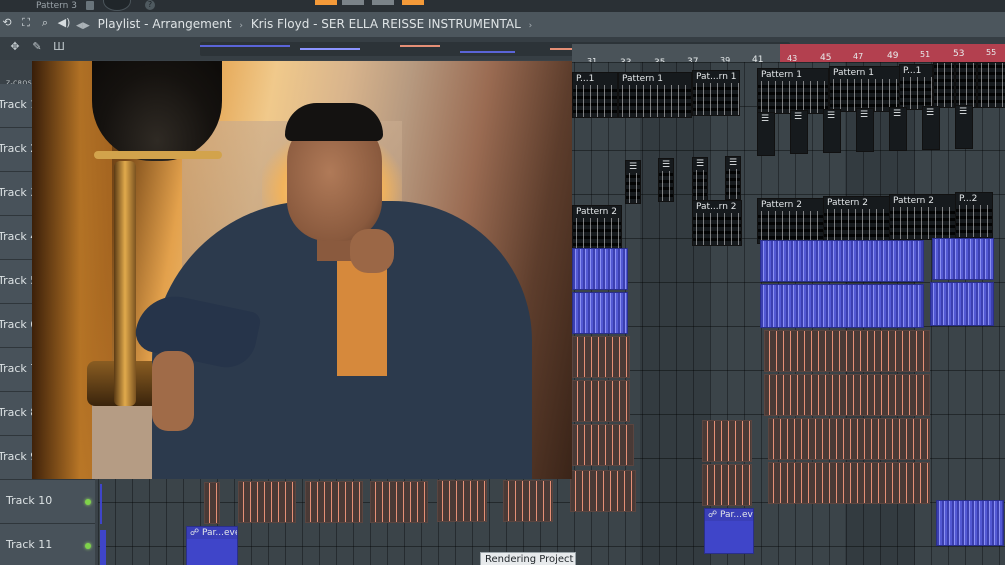 The image size is (1005, 565). I want to click on pattern-clip: P...2, so click(974, 215).